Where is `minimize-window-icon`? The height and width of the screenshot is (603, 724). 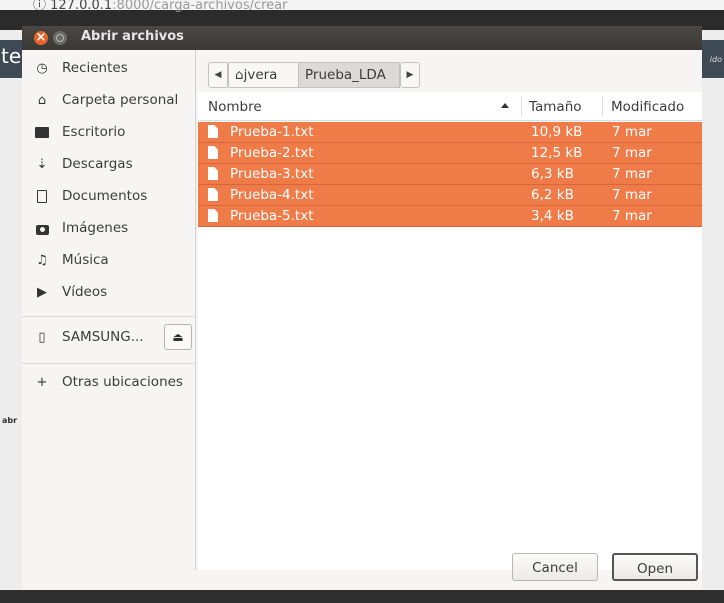
minimize-window-icon is located at coordinates (60, 38).